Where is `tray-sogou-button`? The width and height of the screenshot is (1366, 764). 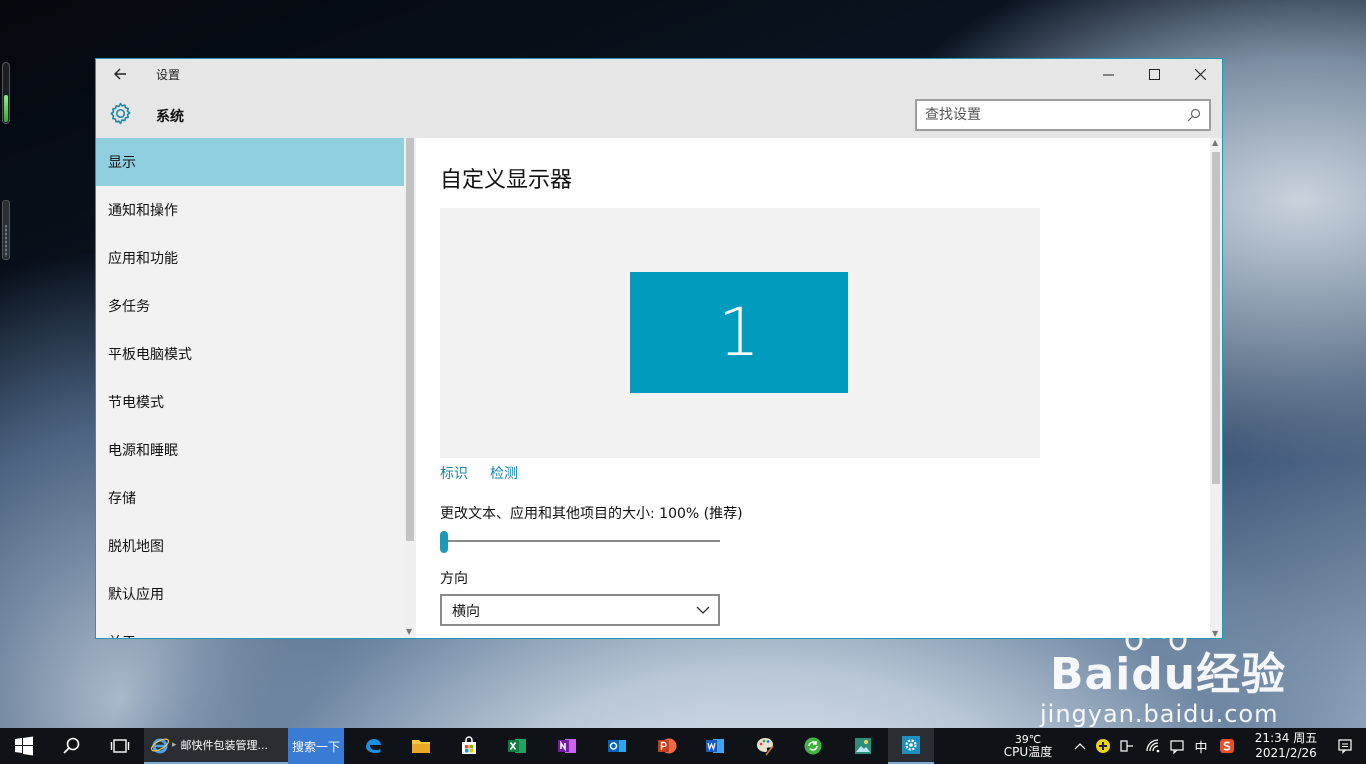 tray-sogou-button is located at coordinates (1227, 746).